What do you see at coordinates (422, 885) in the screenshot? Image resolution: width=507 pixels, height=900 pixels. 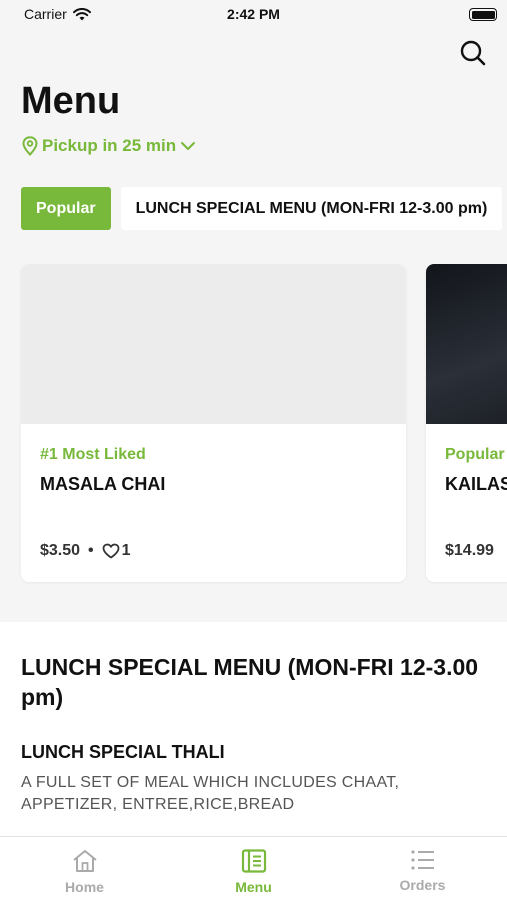 I see `tabbar-orders-label: Orders` at bounding box center [422, 885].